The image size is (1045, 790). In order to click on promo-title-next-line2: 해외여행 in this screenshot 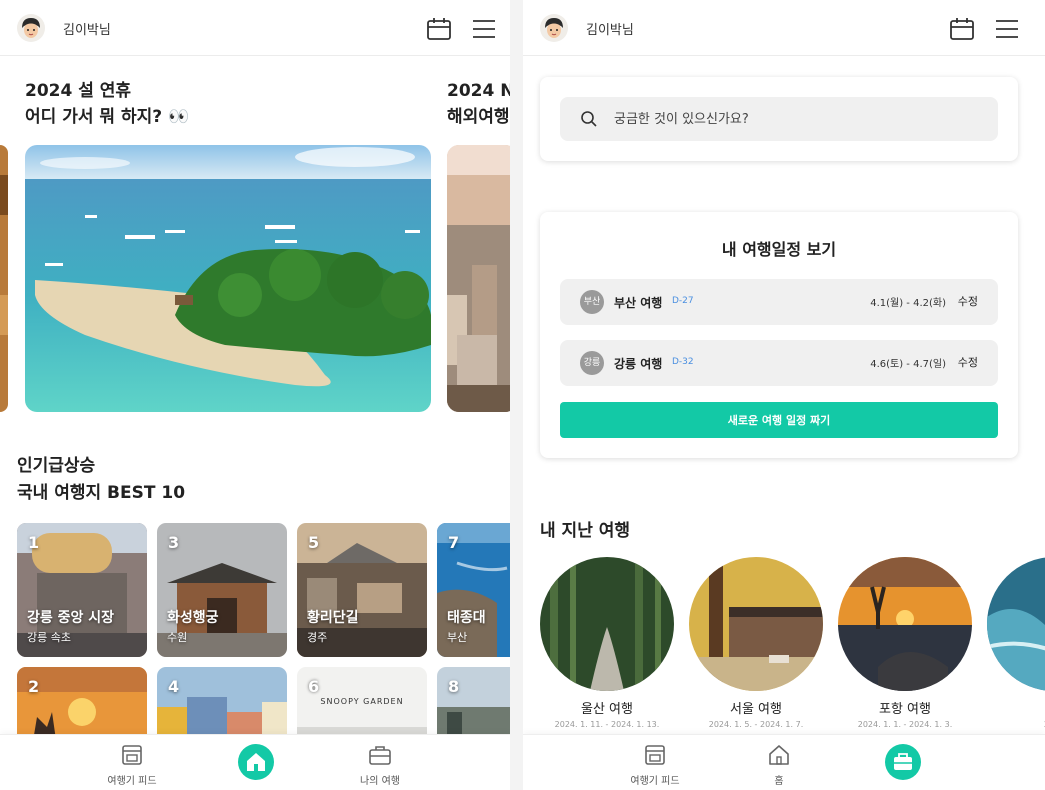, I will do `click(478, 117)`.